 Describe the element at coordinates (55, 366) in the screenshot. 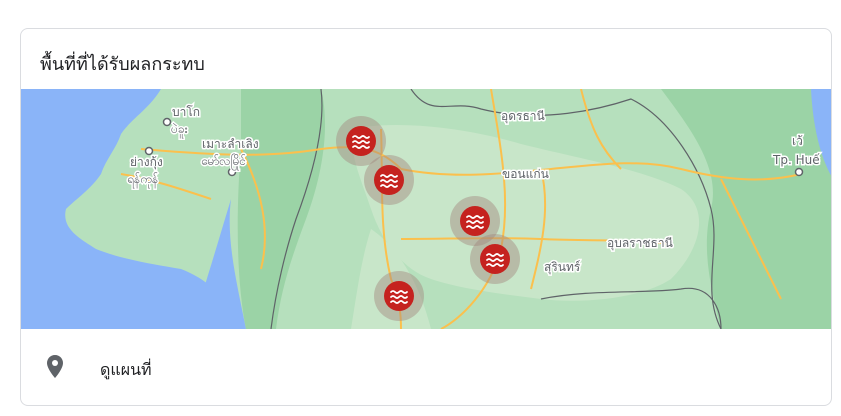

I see `map-pin-icon` at that location.